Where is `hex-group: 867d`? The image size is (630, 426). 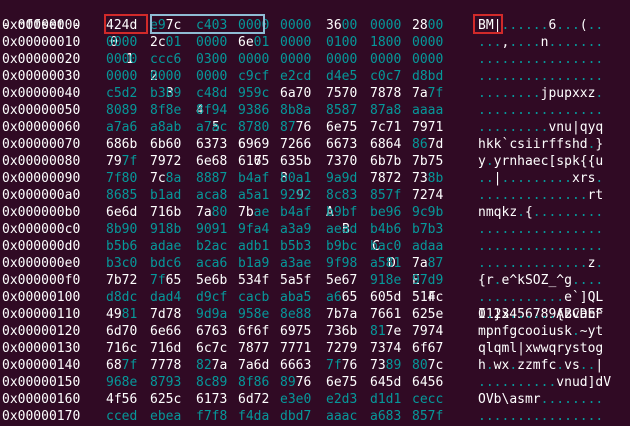
hex-group: 867d is located at coordinates (428, 144).